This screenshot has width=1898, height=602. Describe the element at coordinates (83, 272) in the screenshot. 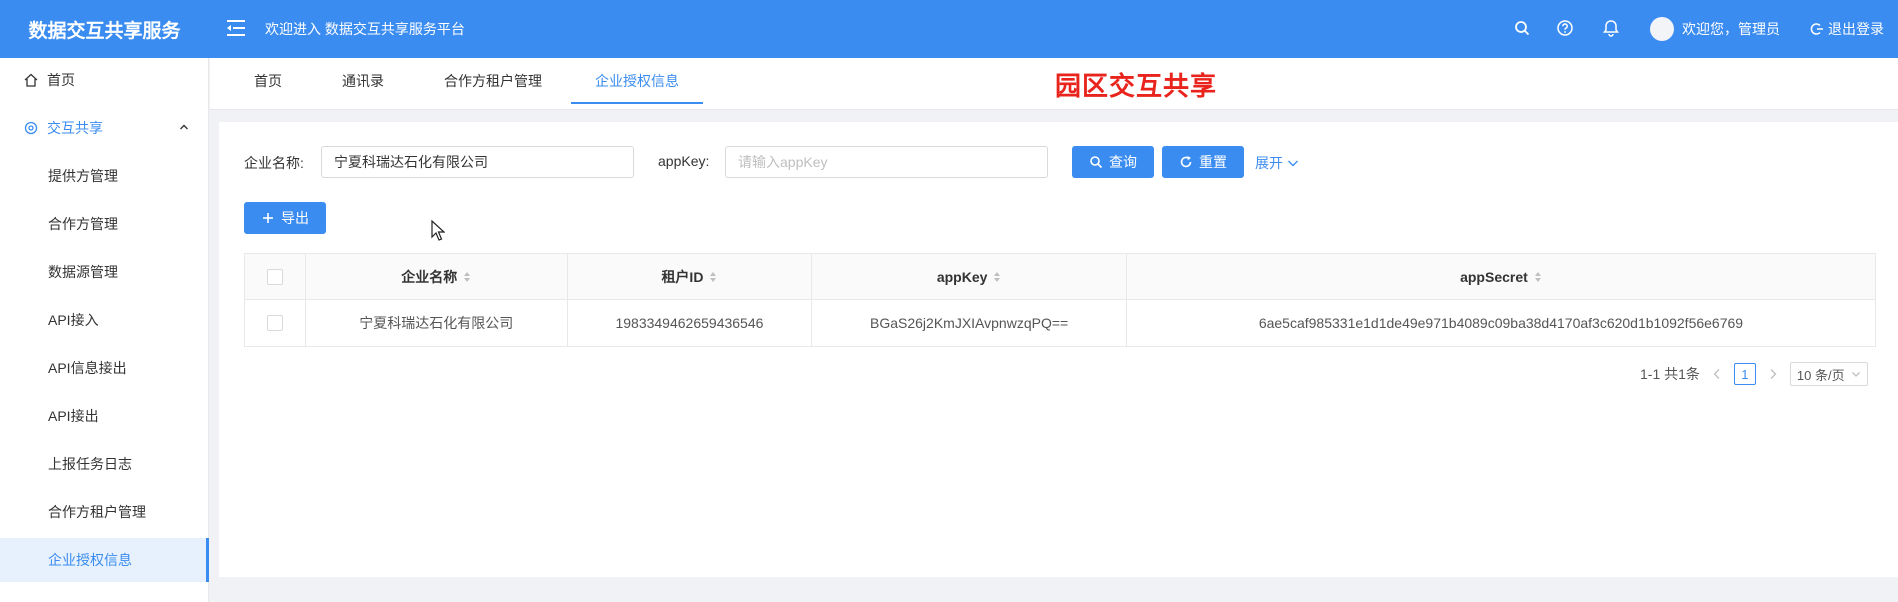

I see `sidebar-item-label: 数据源管理` at that location.